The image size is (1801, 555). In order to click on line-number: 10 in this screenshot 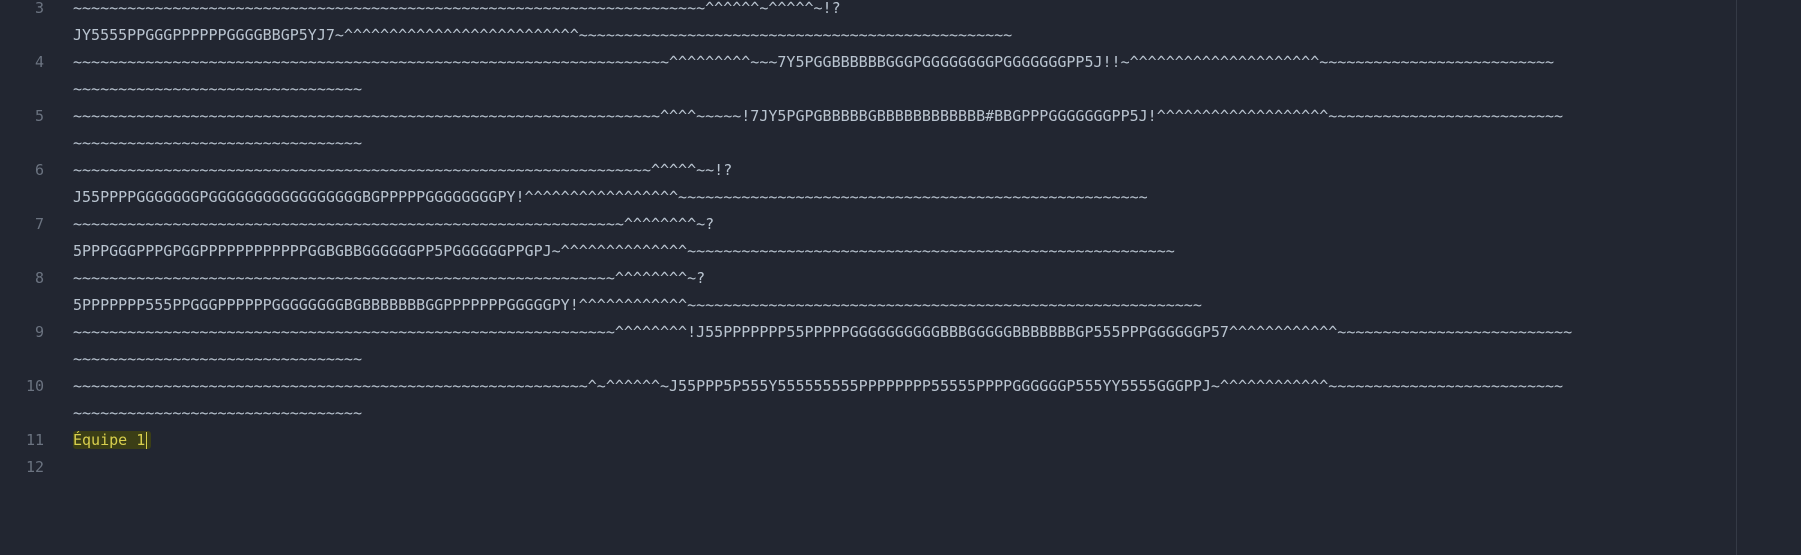, I will do `click(34, 386)`.